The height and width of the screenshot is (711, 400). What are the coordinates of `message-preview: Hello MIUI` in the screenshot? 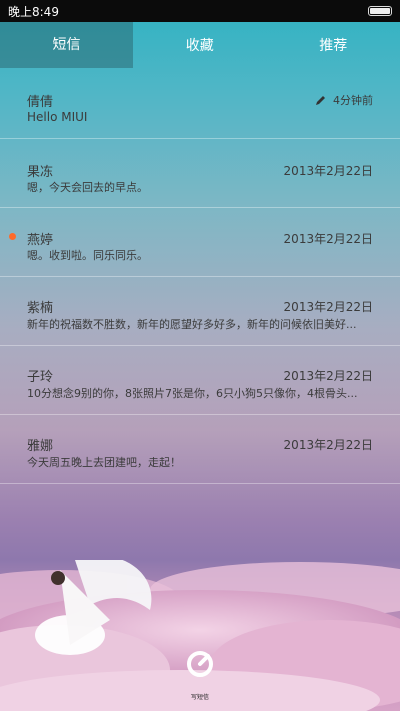 It's located at (57, 117).